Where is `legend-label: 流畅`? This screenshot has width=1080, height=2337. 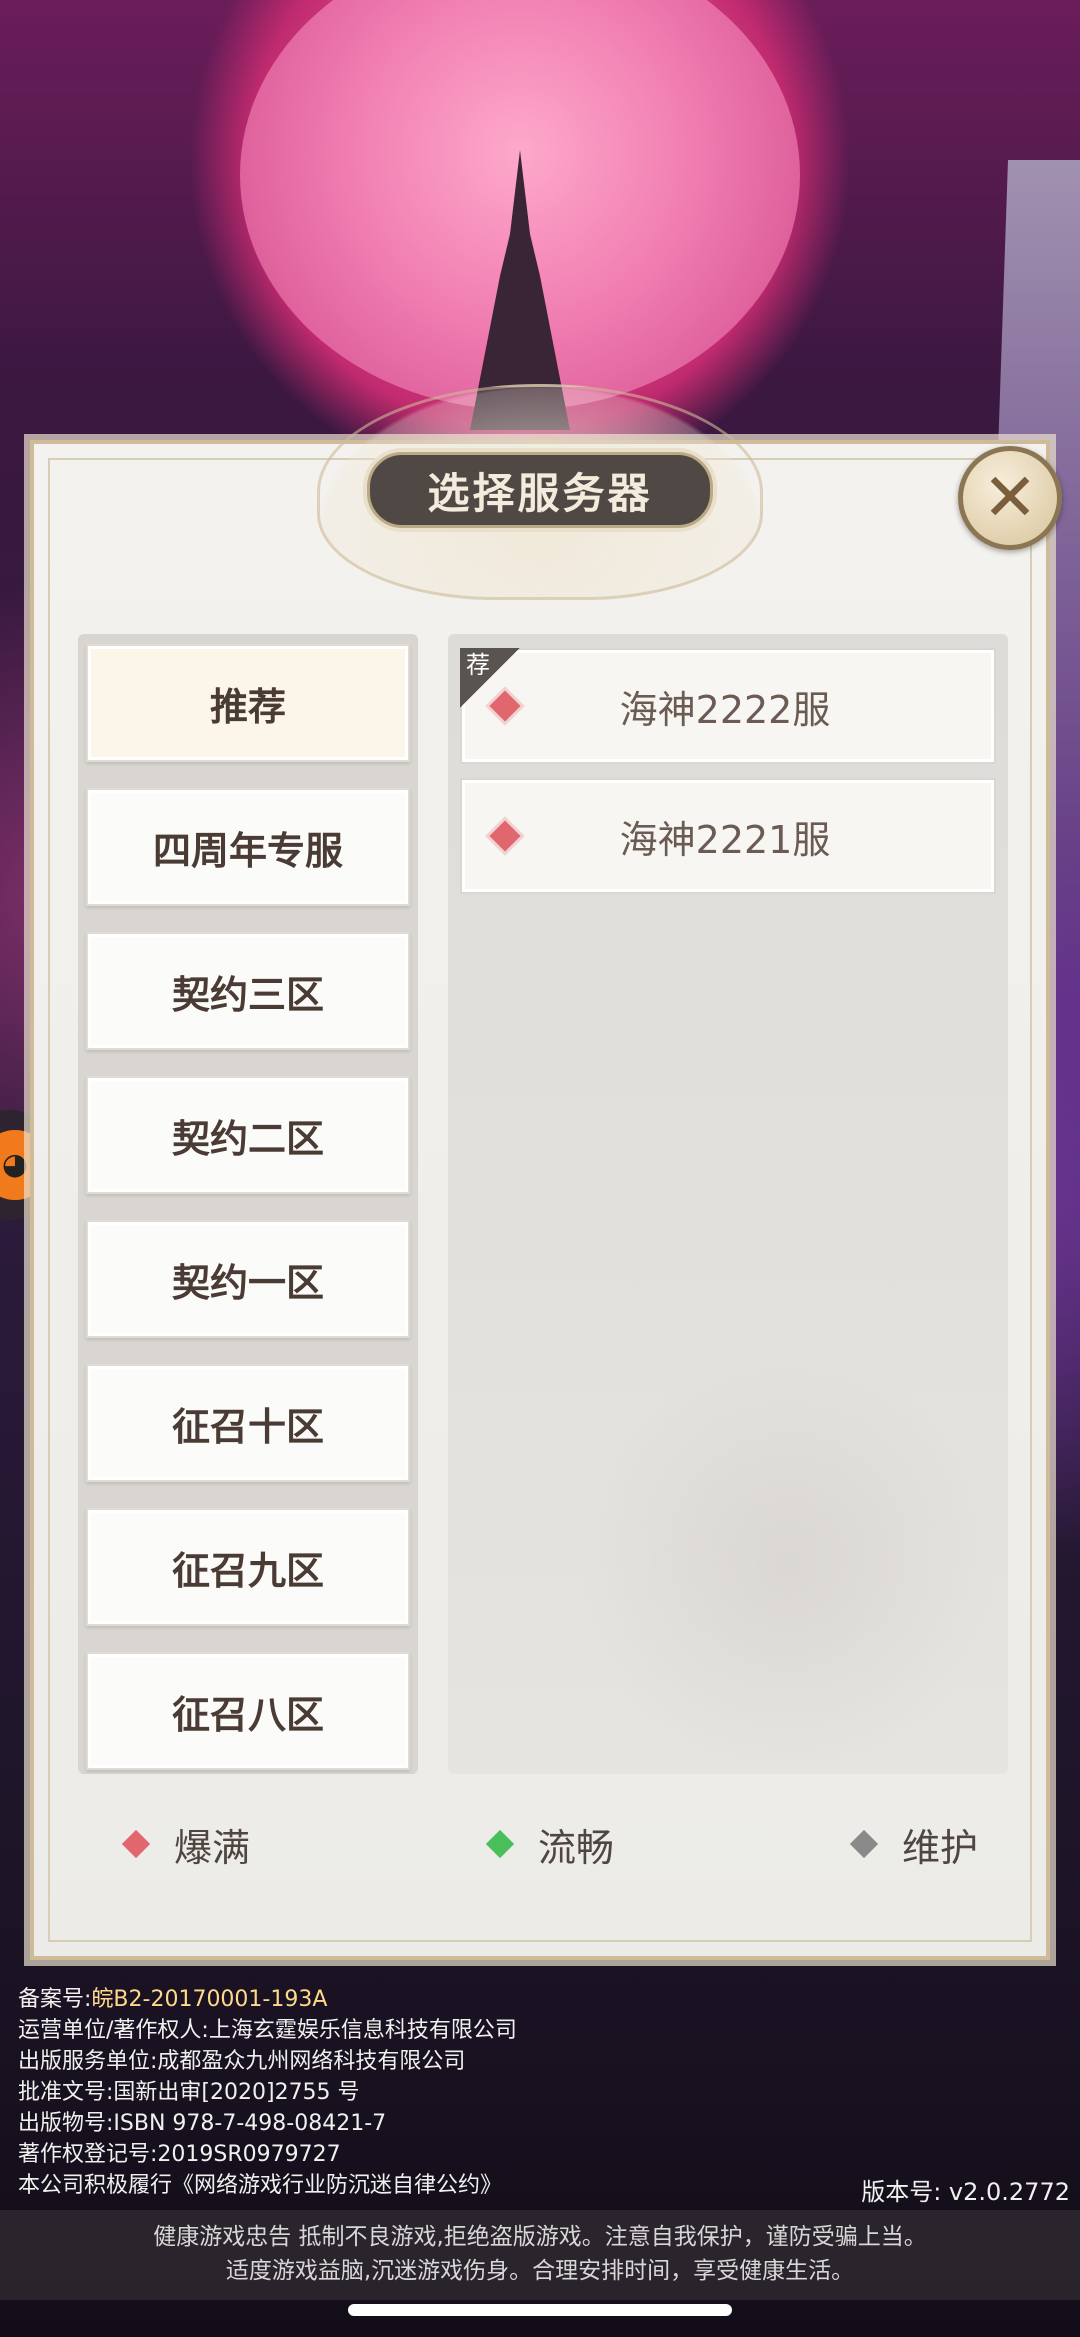 legend-label: 流畅 is located at coordinates (575, 1847).